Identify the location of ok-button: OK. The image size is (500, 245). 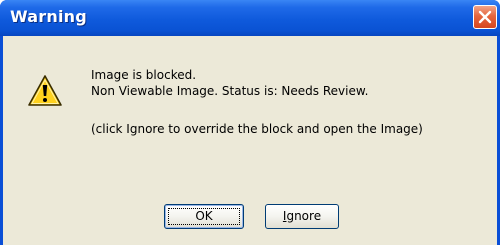
(204, 216).